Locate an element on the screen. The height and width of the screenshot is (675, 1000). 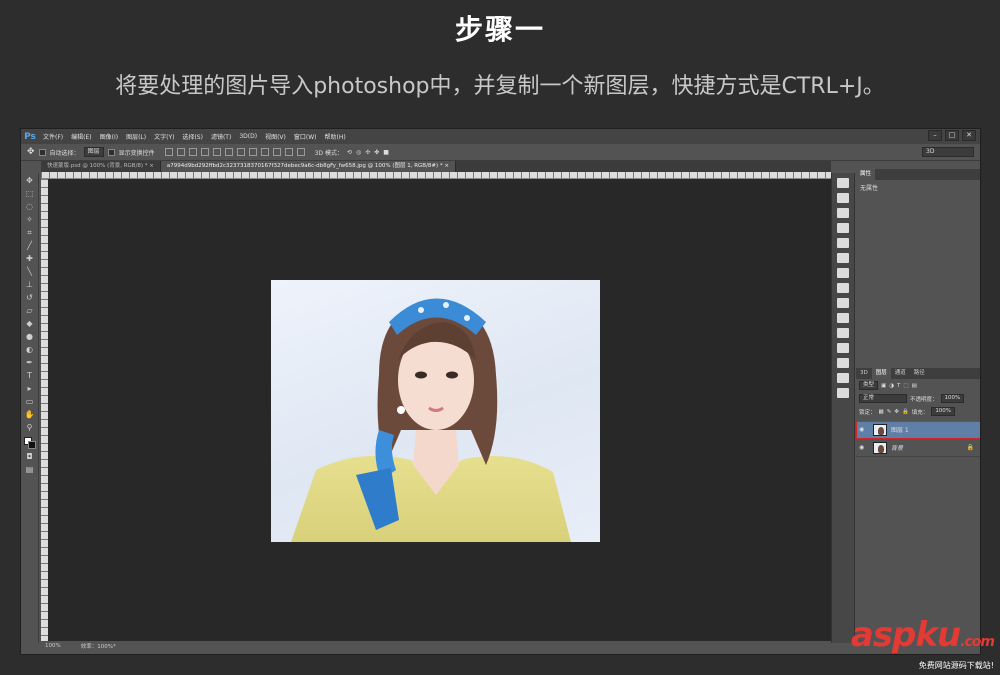
color-panel-icon is located at coordinates (843, 213).